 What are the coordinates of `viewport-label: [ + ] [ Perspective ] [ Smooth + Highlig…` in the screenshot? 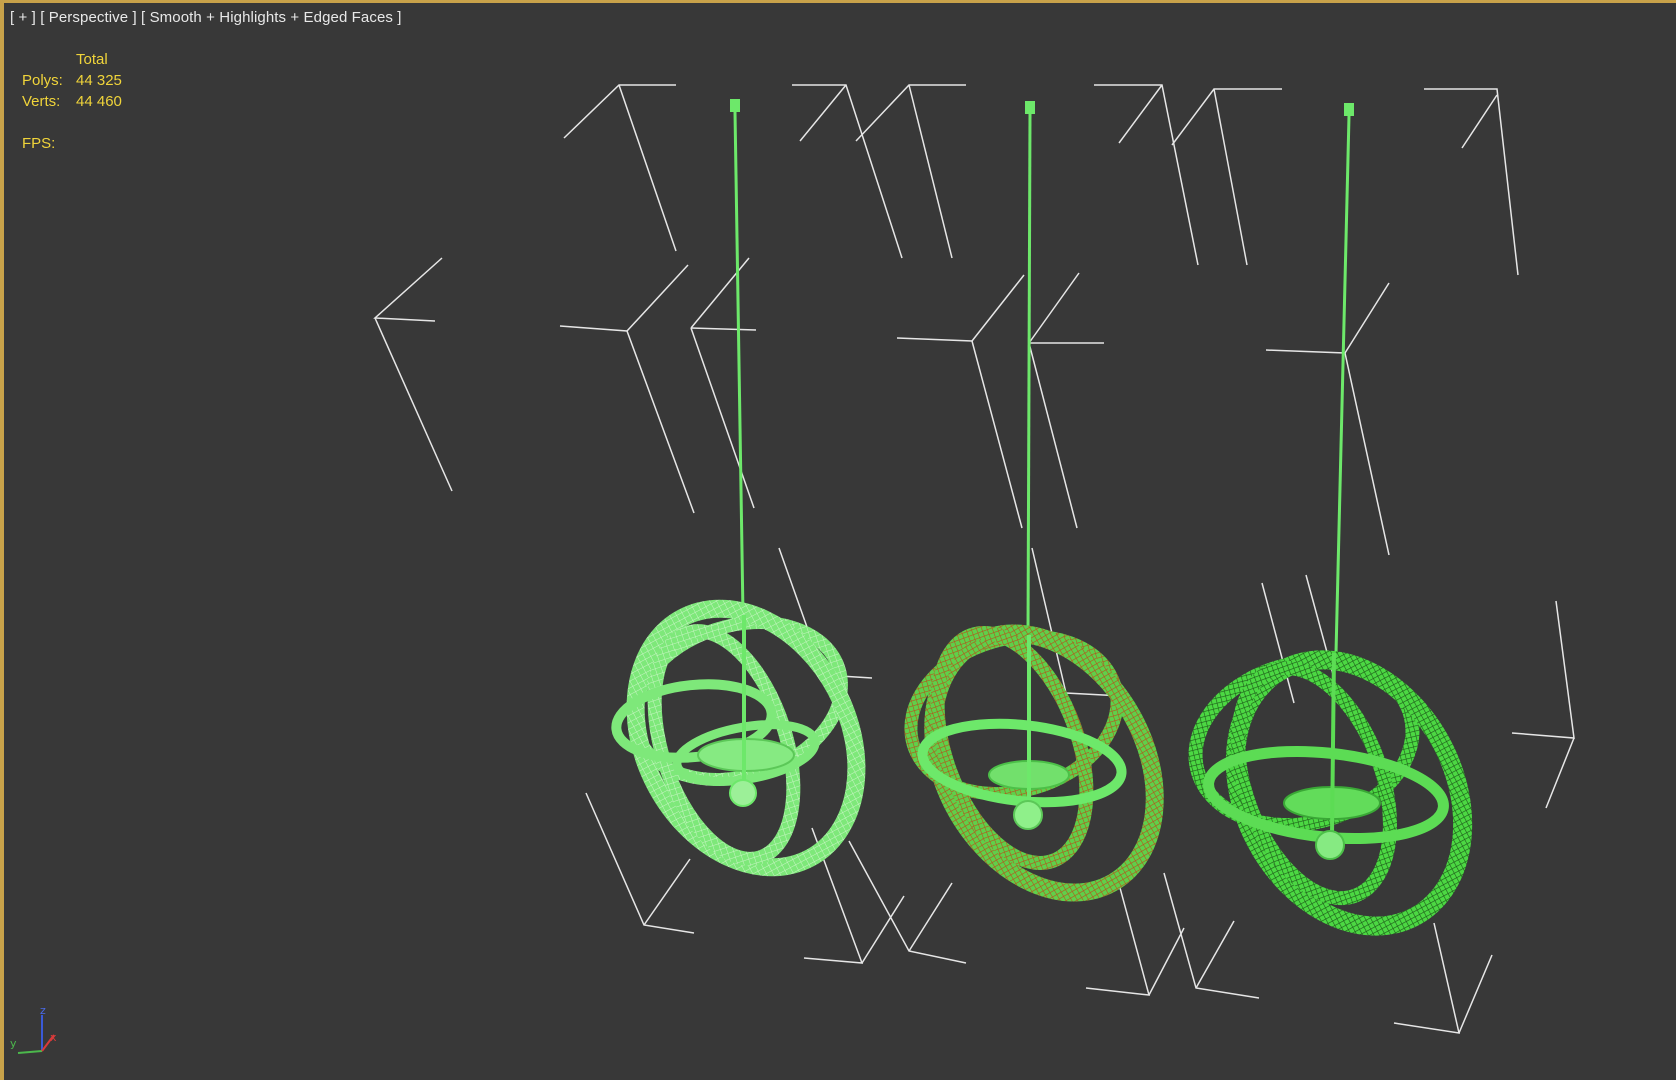 It's located at (206, 17).